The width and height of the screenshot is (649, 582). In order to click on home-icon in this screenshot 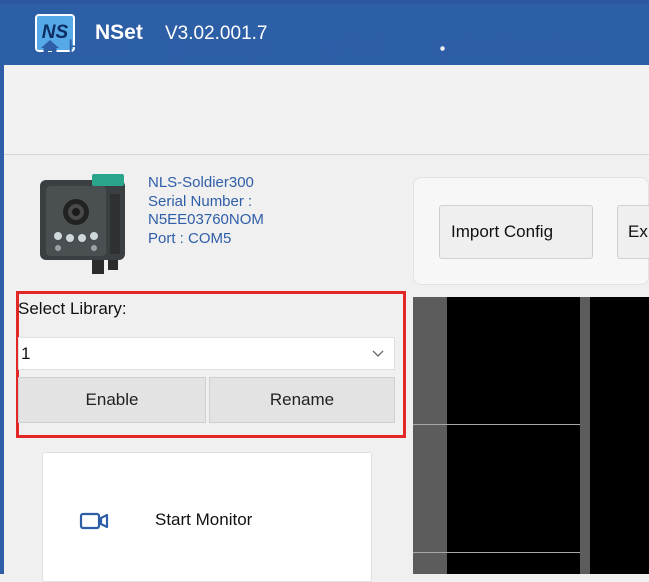, I will do `click(50, 48)`.